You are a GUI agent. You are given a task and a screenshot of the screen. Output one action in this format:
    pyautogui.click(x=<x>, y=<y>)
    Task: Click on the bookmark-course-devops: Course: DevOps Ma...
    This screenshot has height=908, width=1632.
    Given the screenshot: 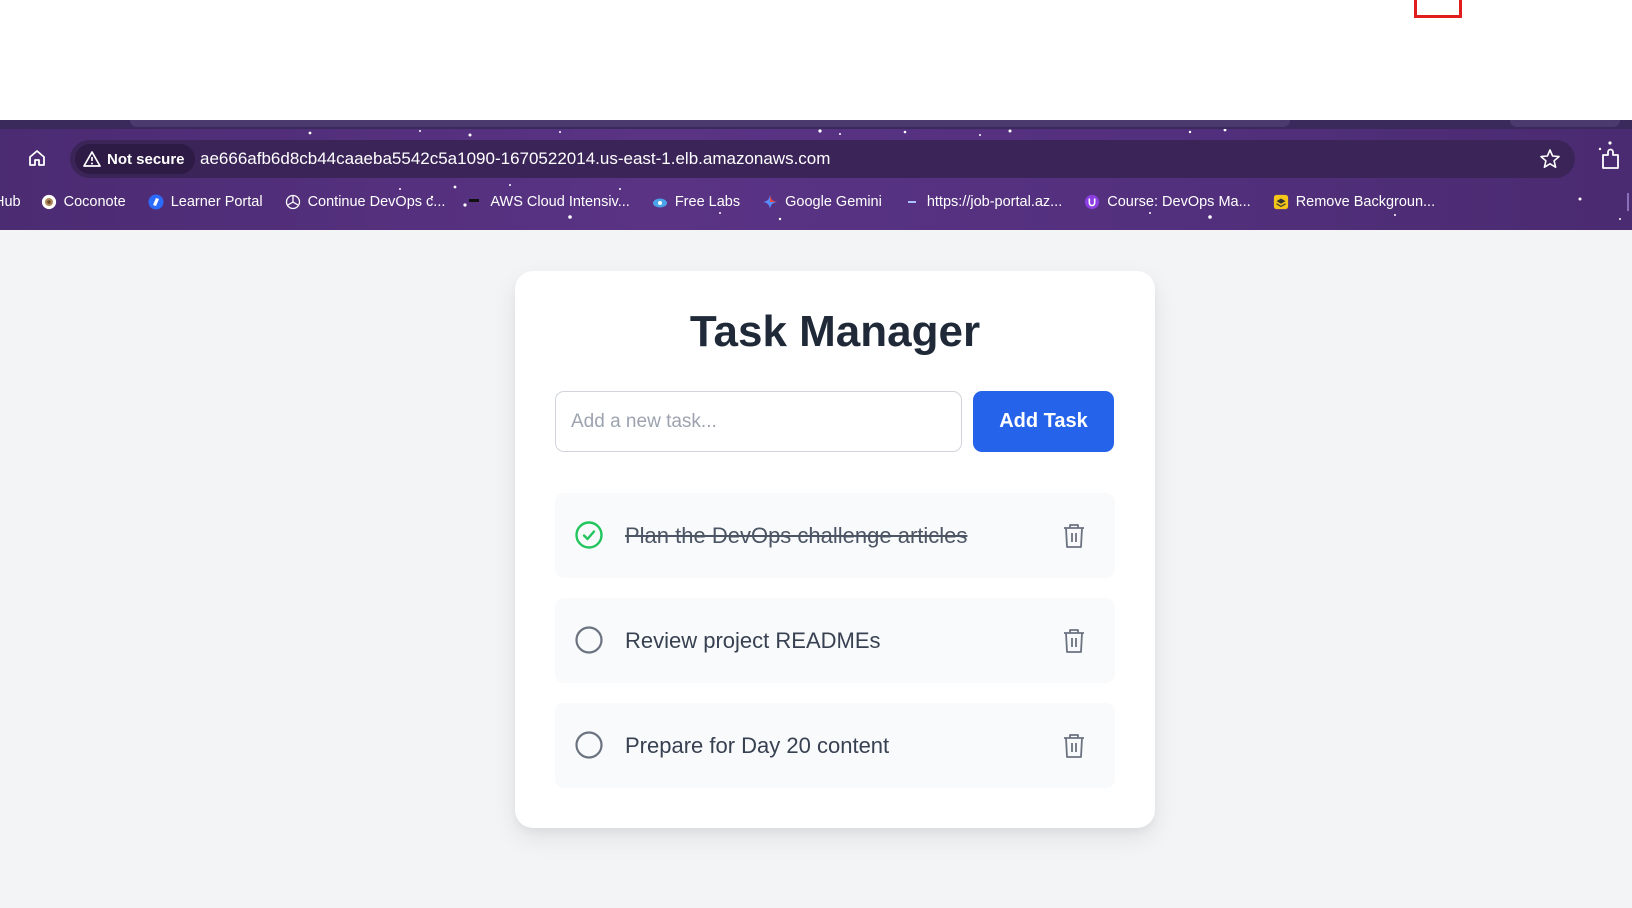 What is the action you would take?
    pyautogui.click(x=1167, y=202)
    